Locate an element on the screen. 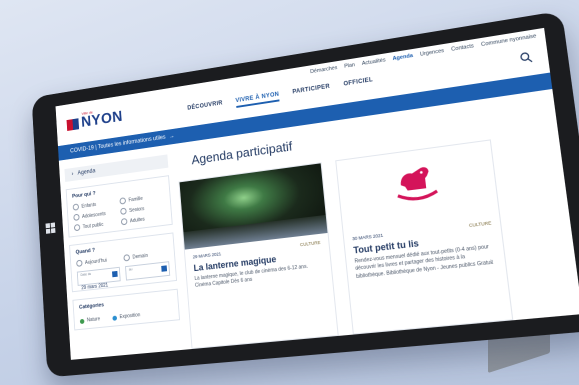 The height and width of the screenshot is (385, 579). filter-categories: Catégories Nature Exposition is located at coordinates (126, 310).